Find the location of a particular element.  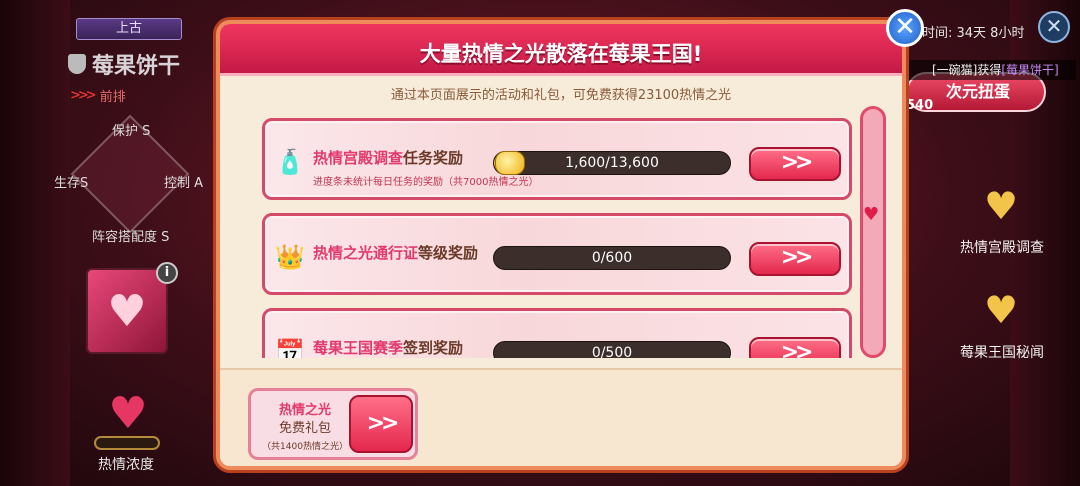

perfume-bottle-icon: 🧴 is located at coordinates (290, 162).